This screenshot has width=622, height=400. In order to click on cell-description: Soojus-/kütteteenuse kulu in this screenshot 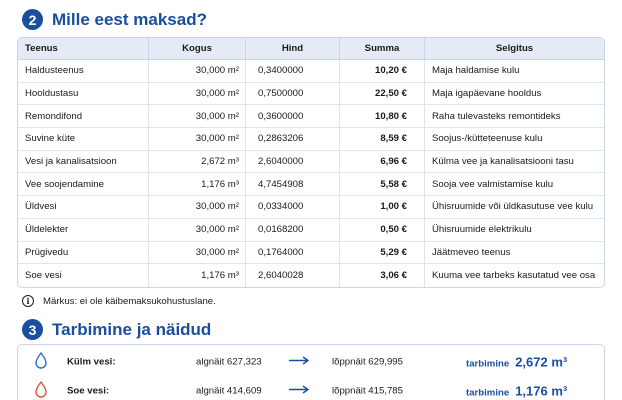, I will do `click(514, 139)`.